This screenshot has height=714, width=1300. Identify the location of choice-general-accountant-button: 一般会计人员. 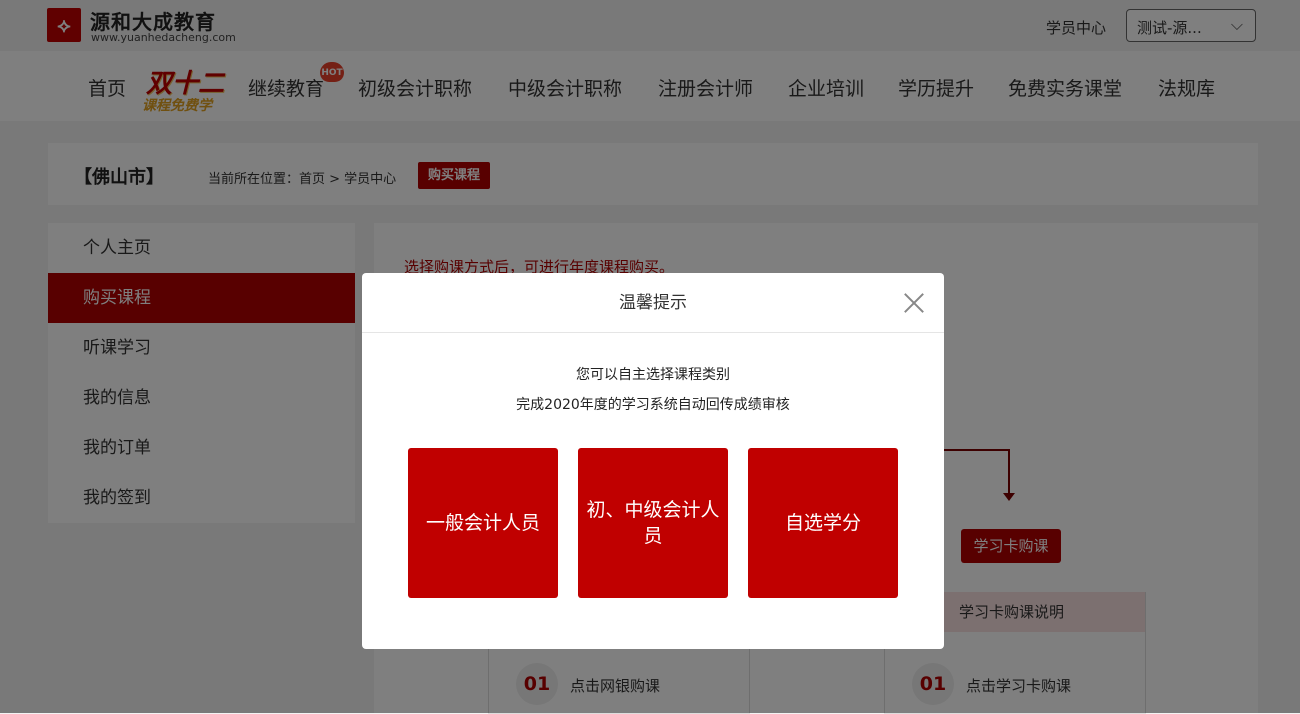
(483, 523).